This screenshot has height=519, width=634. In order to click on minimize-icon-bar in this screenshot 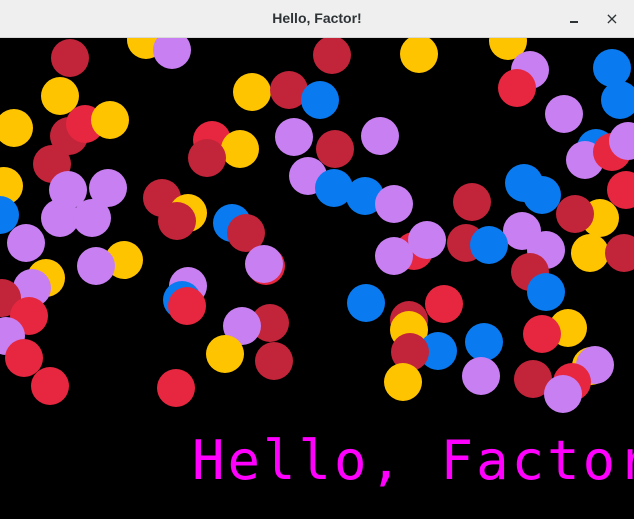, I will do `click(574, 22)`.